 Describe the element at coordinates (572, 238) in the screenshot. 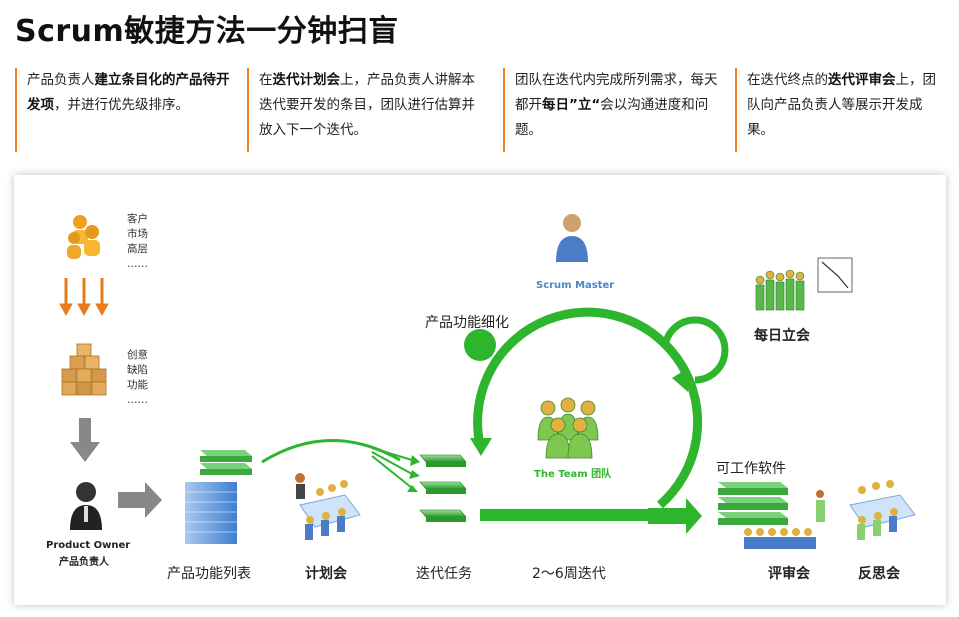

I see `scrum-master-icon` at that location.